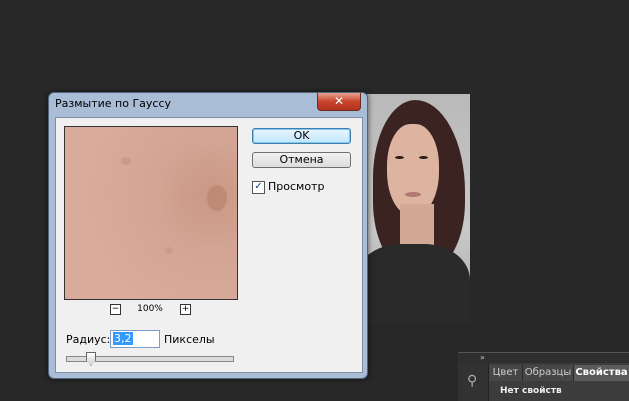 This screenshot has height=401, width=629. I want to click on document-photo, so click(412, 208).